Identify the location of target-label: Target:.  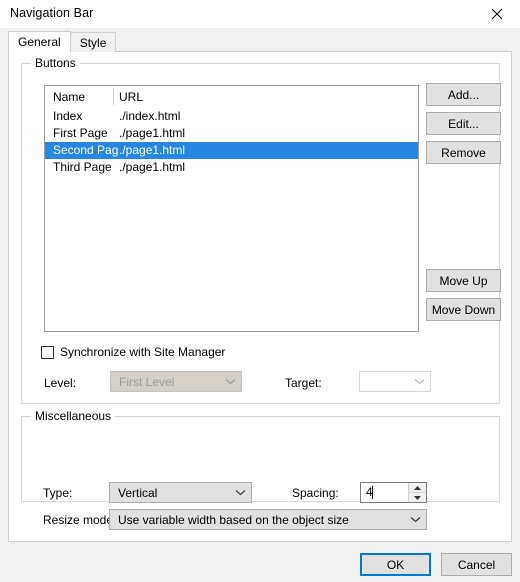
(303, 383).